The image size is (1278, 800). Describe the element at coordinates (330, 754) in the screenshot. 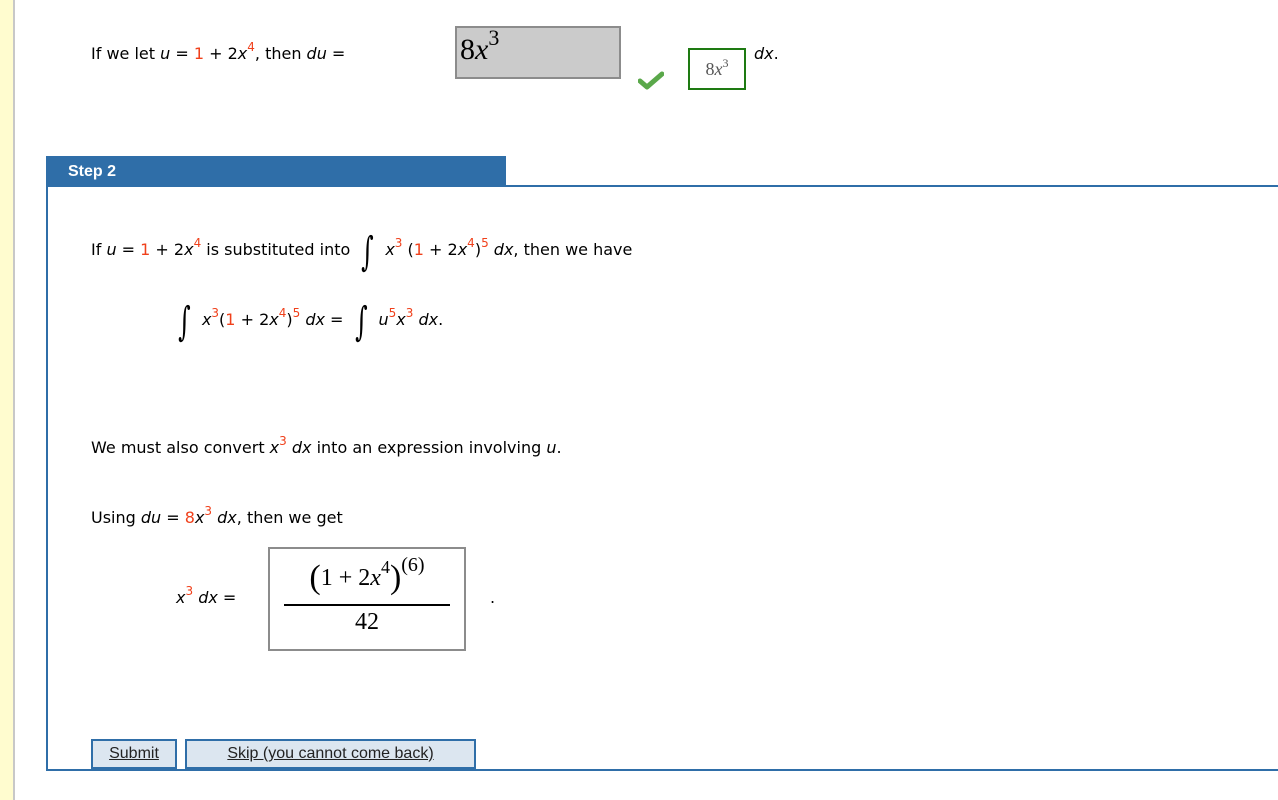

I see `skip-button: Skip (you cannot come back)` at that location.